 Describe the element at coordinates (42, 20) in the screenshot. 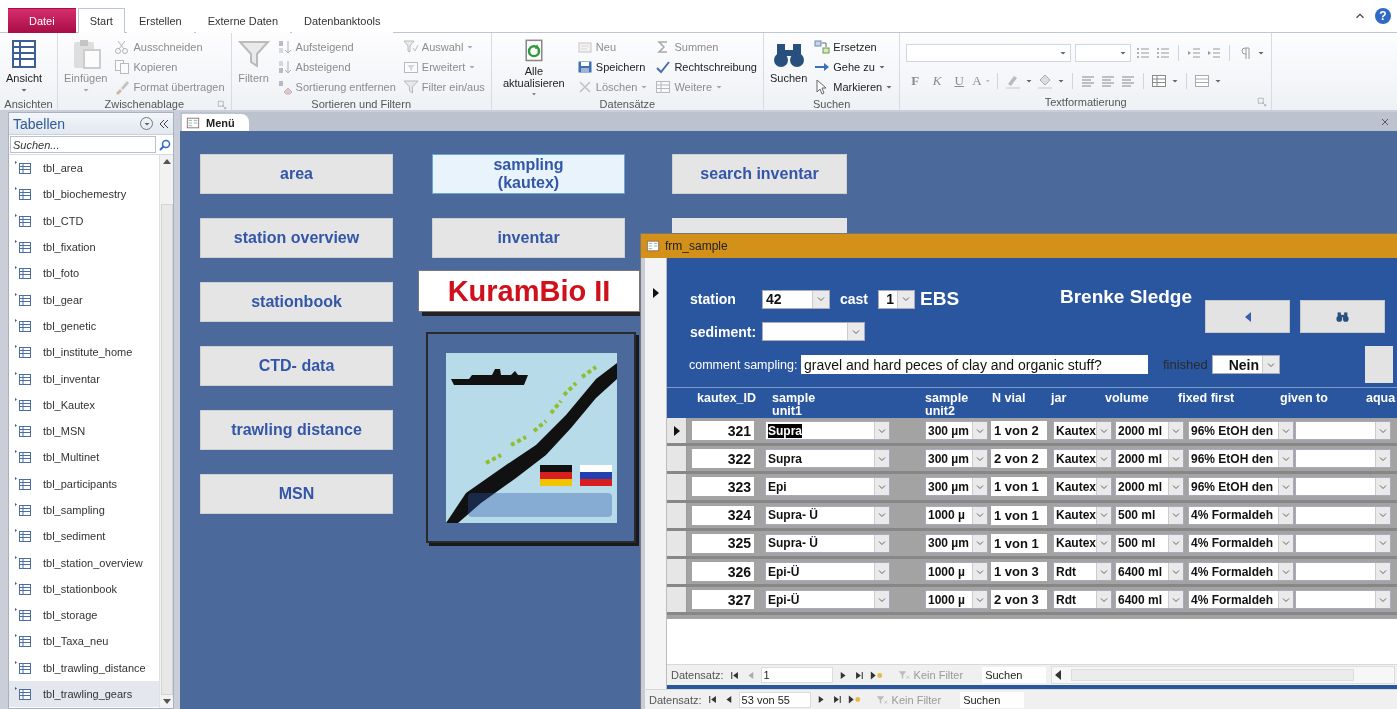

I see `ribbon-tab: Datei` at that location.